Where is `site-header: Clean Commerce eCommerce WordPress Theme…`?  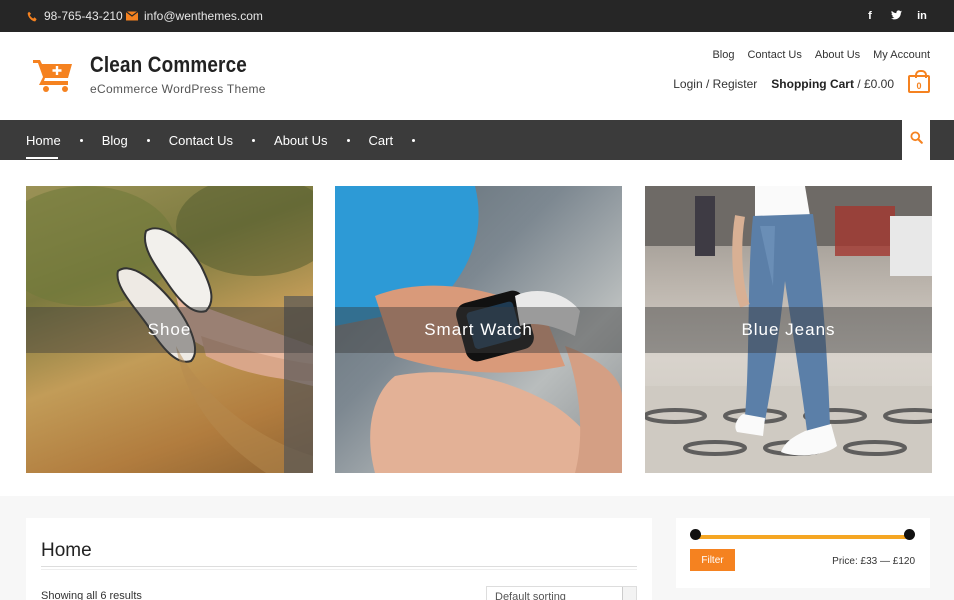 site-header: Clean Commerce eCommerce WordPress Theme… is located at coordinates (477, 76).